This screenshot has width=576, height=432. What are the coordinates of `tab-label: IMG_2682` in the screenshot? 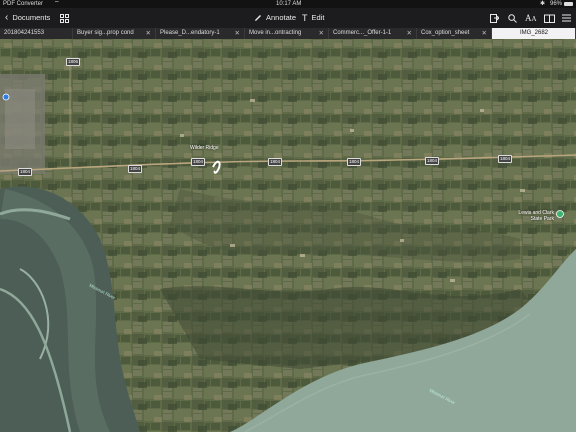 It's located at (534, 33).